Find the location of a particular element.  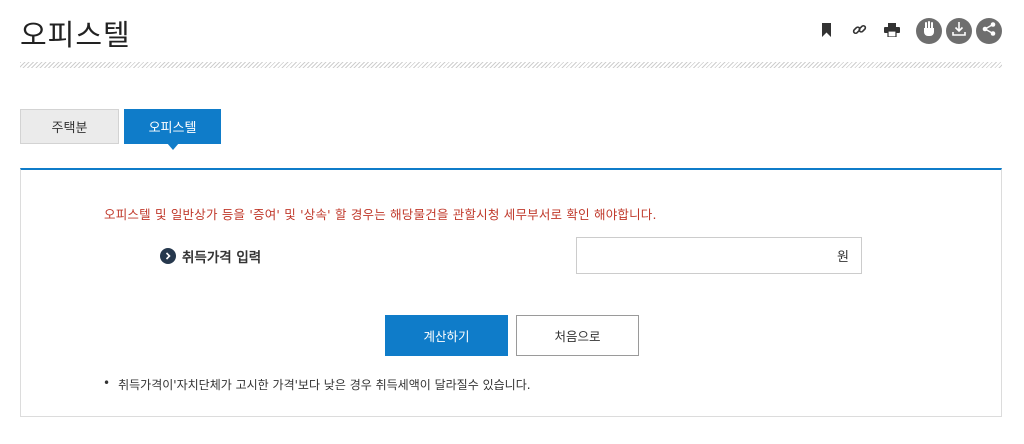

reset-button: 처음으로 is located at coordinates (577, 335).